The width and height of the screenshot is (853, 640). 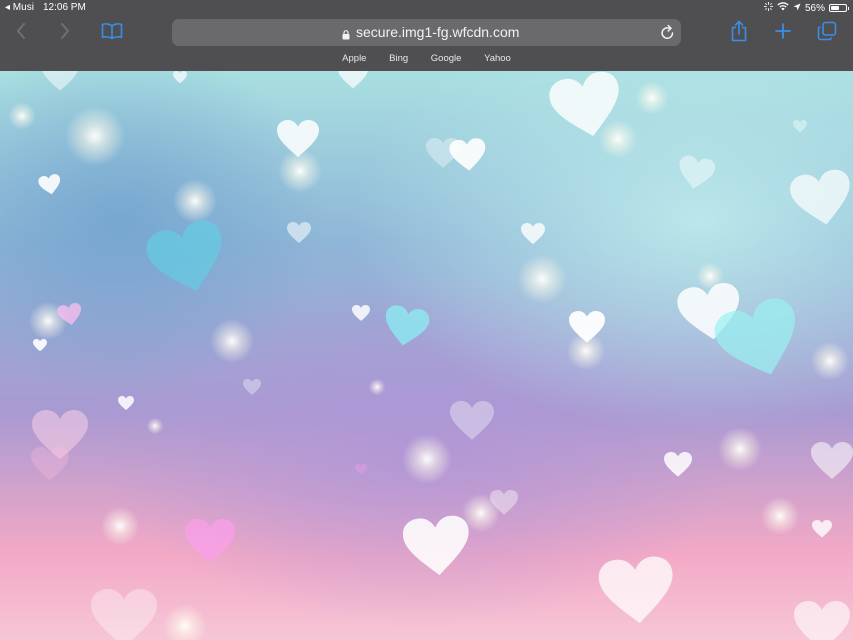 I want to click on share-button, so click(x=739, y=33).